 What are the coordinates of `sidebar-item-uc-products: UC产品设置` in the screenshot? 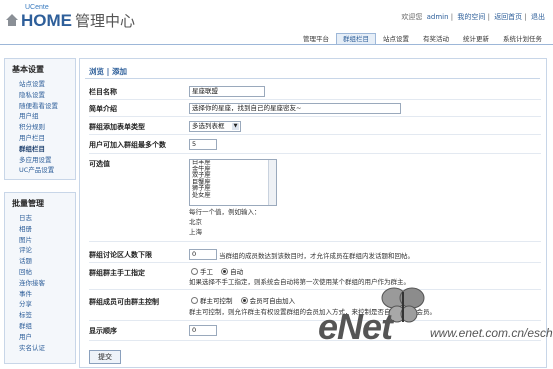 It's located at (47, 170).